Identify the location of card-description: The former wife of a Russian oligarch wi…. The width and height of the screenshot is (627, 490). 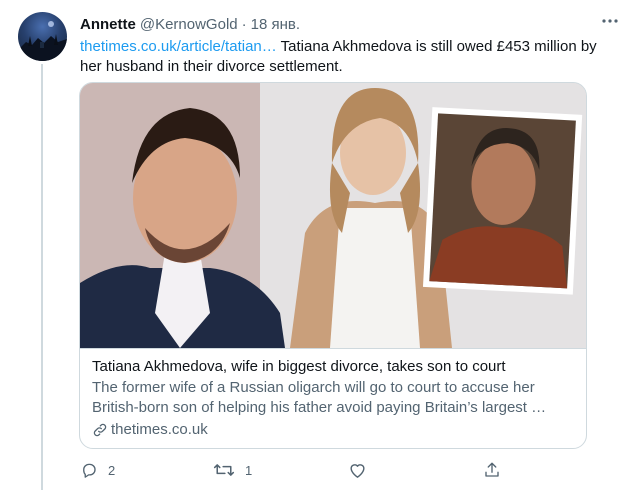
(319, 397).